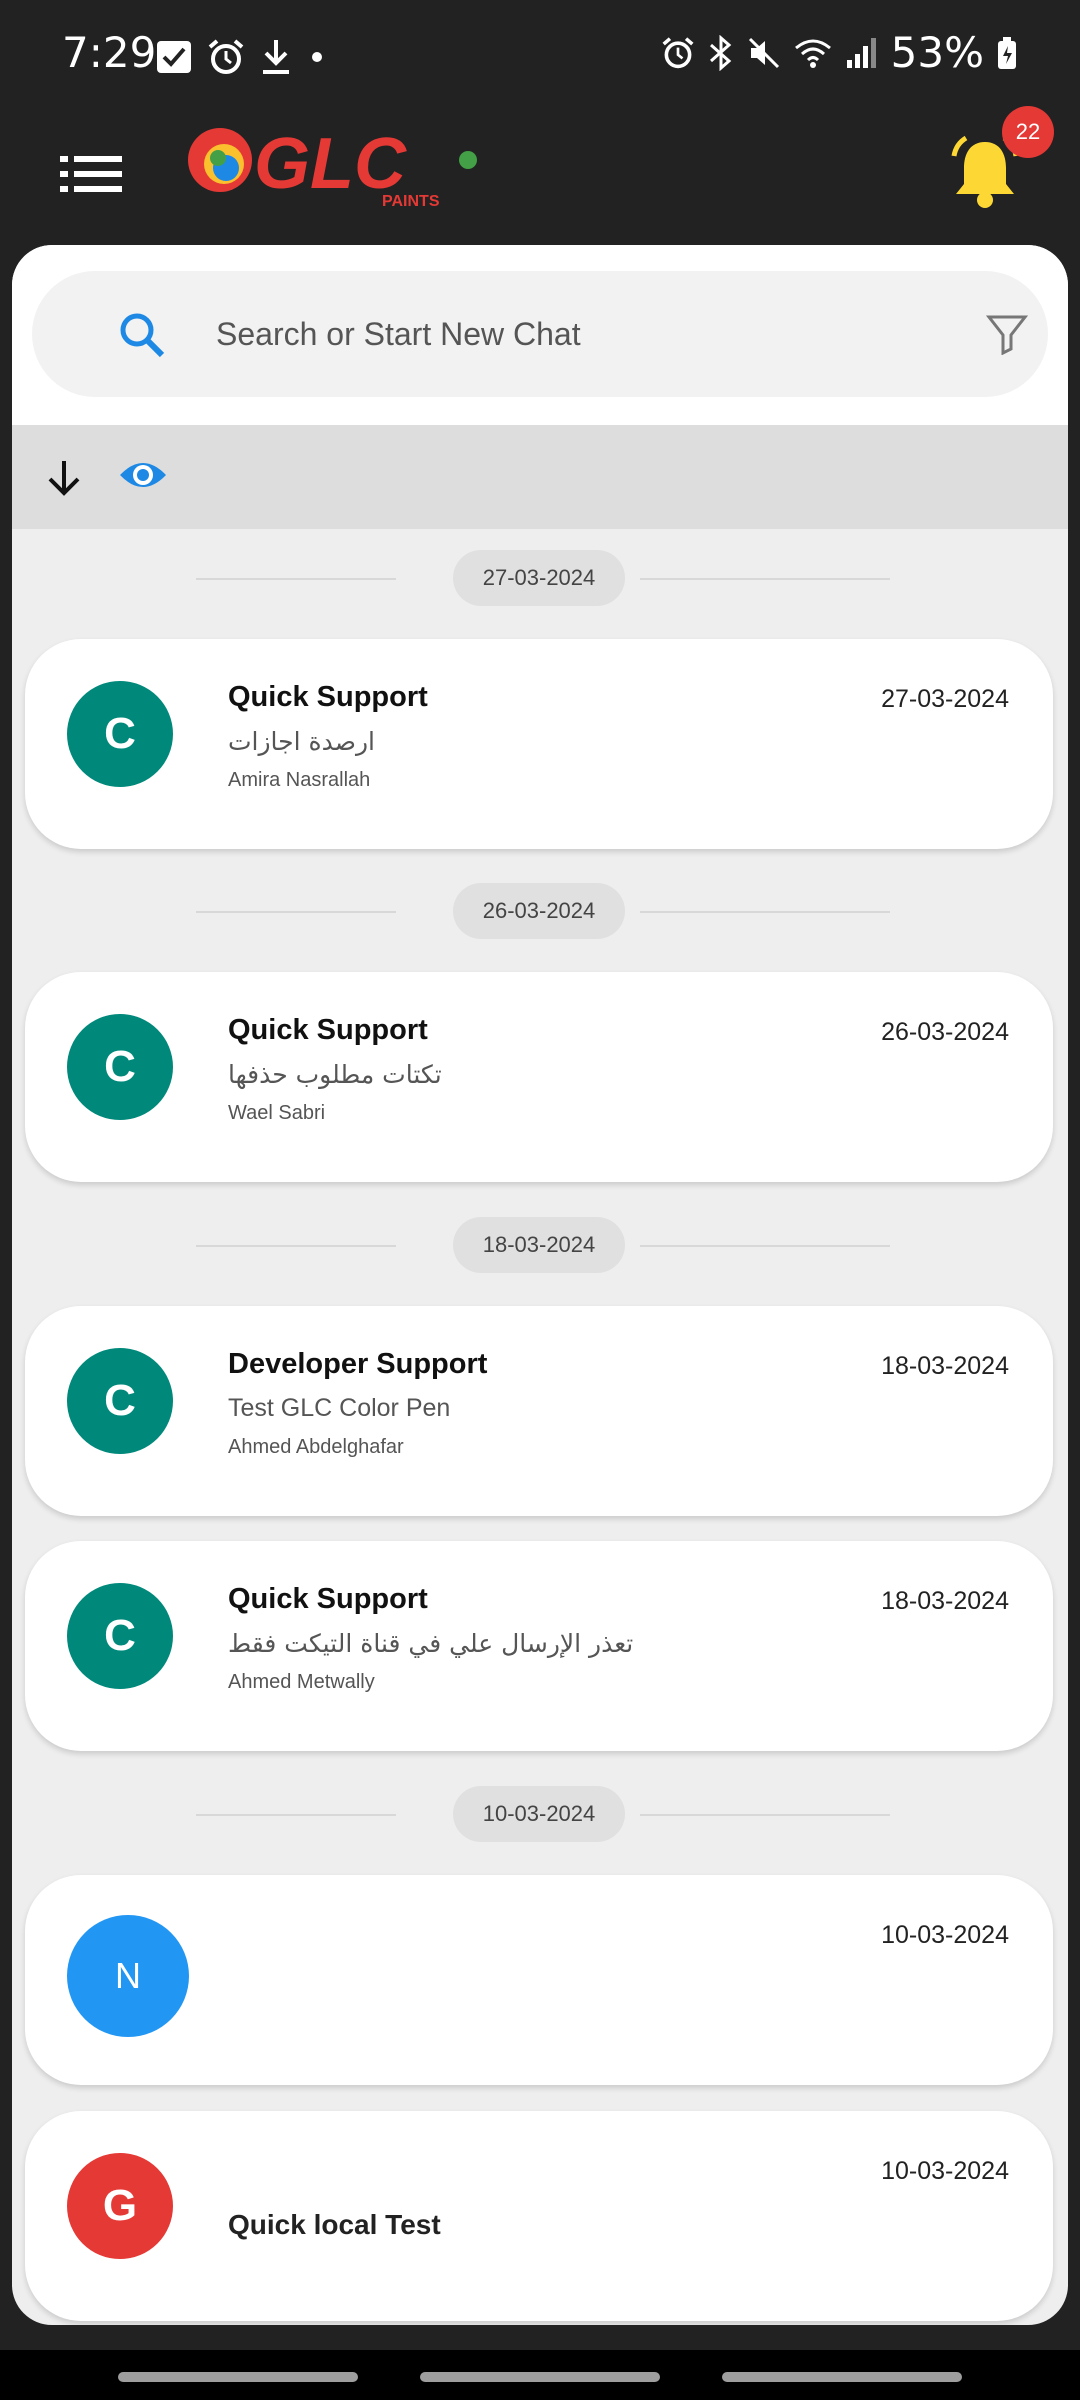 This screenshot has height=2400, width=1080. What do you see at coordinates (431, 1643) in the screenshot?
I see `chat-message: تعذر الإرسال علي في قناة التيكت فقط` at bounding box center [431, 1643].